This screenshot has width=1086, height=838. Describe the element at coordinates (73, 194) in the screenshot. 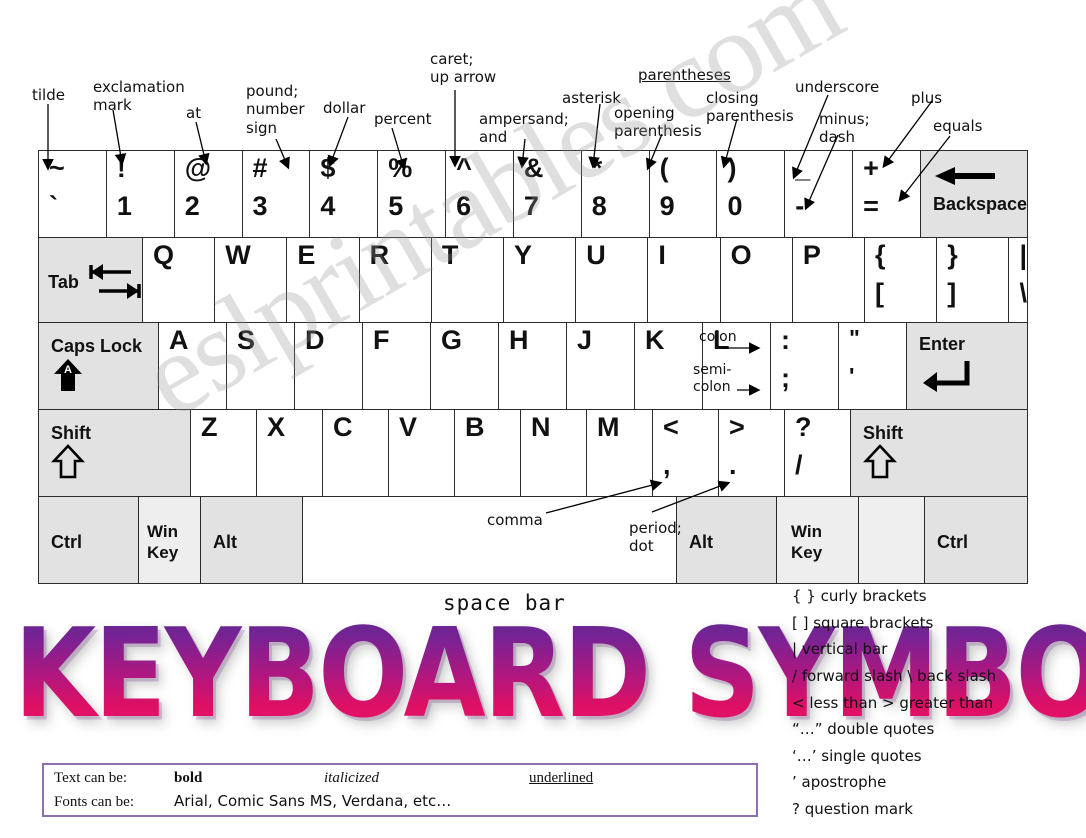

I see `key-tilde: ~ `` at that location.